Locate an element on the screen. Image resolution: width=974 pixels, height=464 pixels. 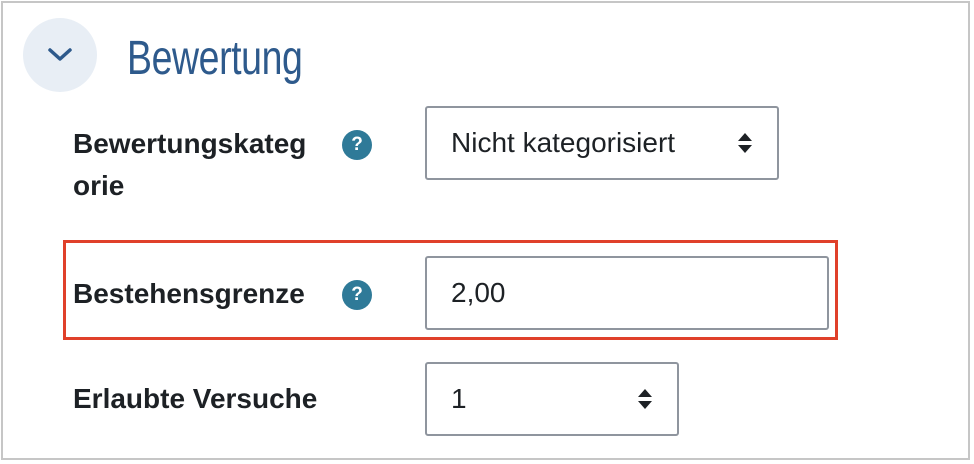
grade-category-help-icon: ? is located at coordinates (357, 145).